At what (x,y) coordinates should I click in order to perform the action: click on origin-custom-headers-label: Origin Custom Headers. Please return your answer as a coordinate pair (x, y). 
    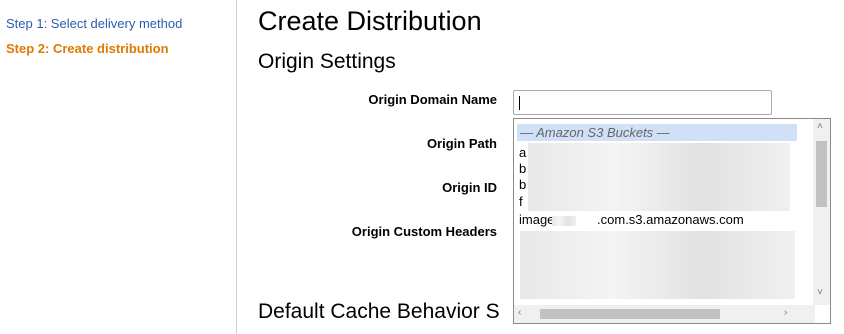
    Looking at the image, I should click on (424, 231).